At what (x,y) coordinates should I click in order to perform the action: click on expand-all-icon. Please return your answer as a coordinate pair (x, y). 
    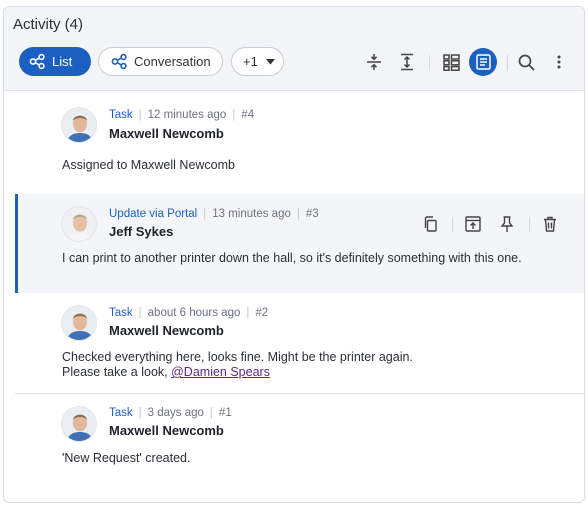
    Looking at the image, I should click on (407, 62).